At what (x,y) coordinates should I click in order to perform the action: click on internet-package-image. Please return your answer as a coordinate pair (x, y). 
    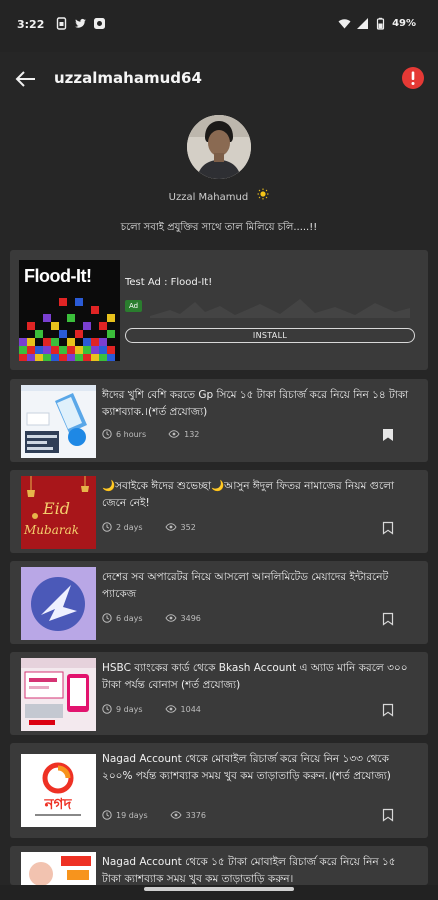
    Looking at the image, I should click on (58, 603).